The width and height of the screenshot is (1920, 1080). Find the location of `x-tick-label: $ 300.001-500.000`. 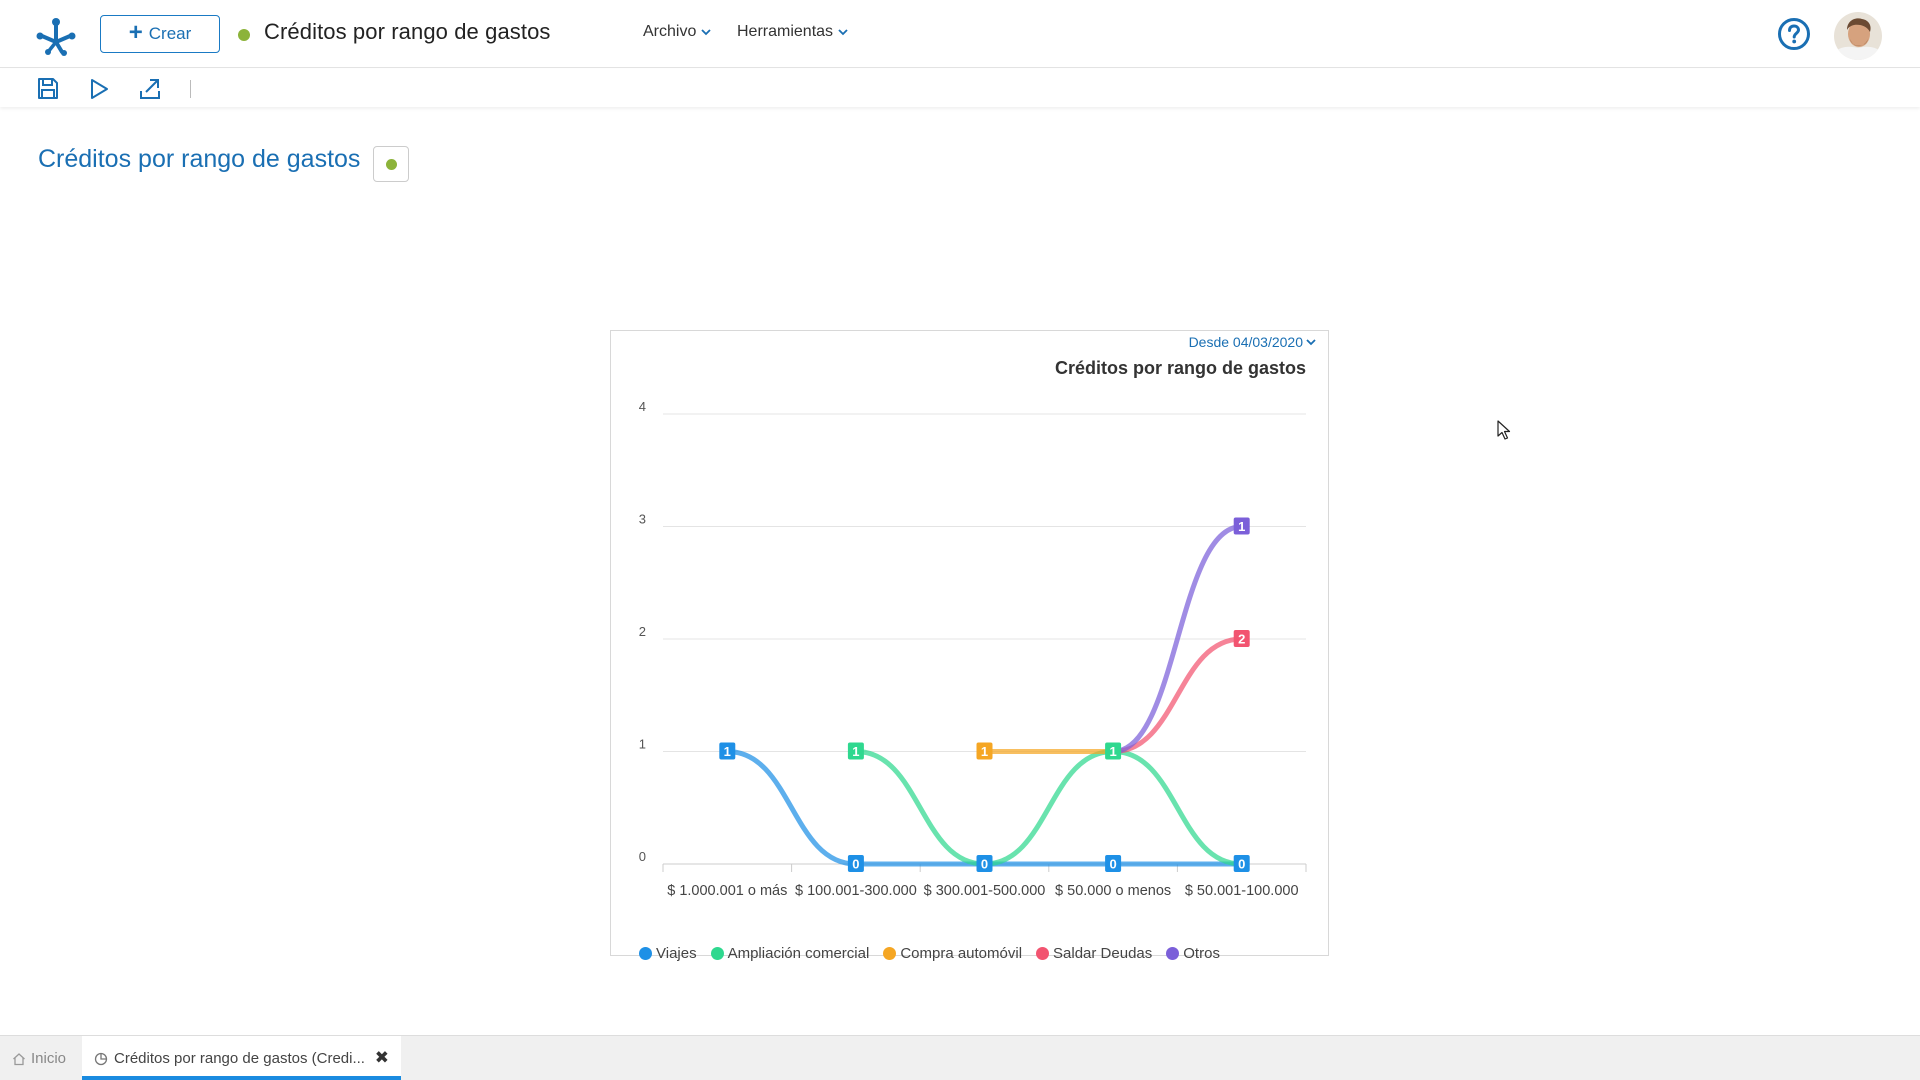

x-tick-label: $ 300.001-500.000 is located at coordinates (985, 891).